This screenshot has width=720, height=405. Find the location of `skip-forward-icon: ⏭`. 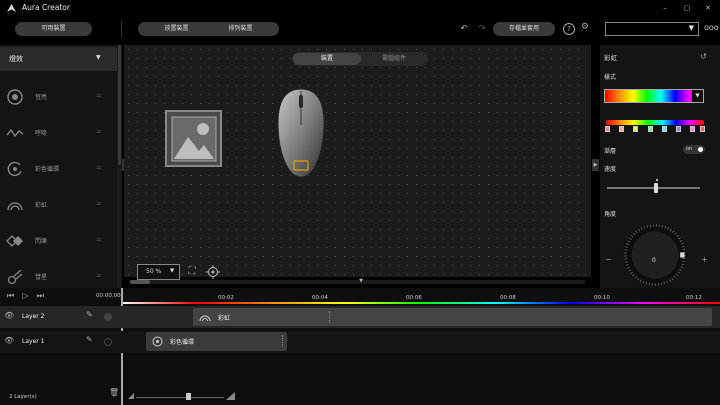

skip-forward-icon: ⏭ is located at coordinates (40, 296).